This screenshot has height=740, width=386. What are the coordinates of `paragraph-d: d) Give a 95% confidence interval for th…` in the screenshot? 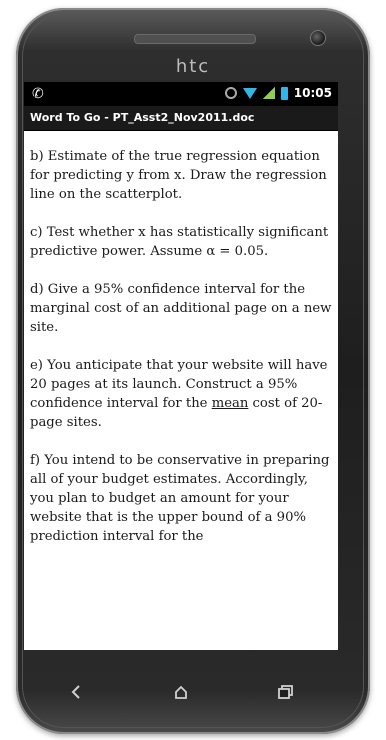 It's located at (181, 308).